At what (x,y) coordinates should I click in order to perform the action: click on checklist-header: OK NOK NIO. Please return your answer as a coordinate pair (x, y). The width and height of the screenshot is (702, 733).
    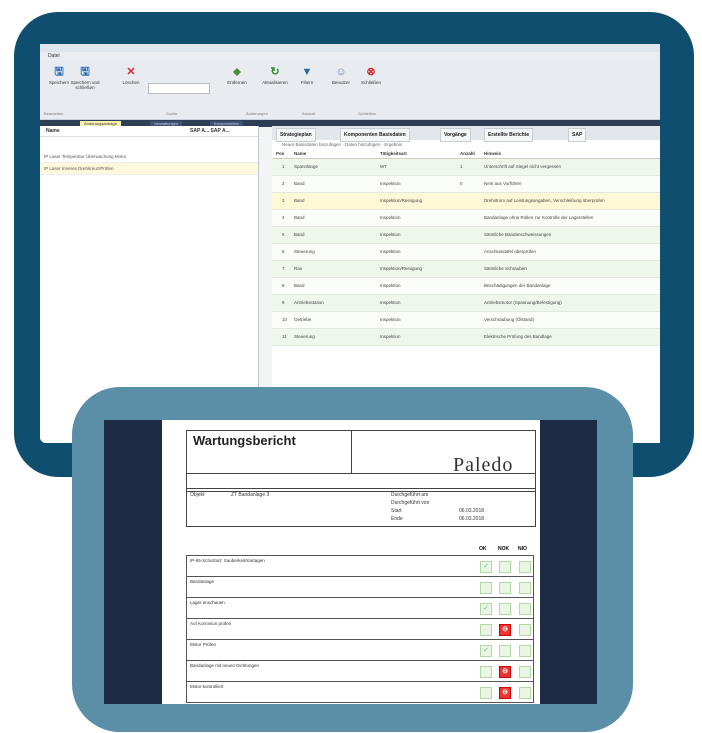
    Looking at the image, I should click on (360, 549).